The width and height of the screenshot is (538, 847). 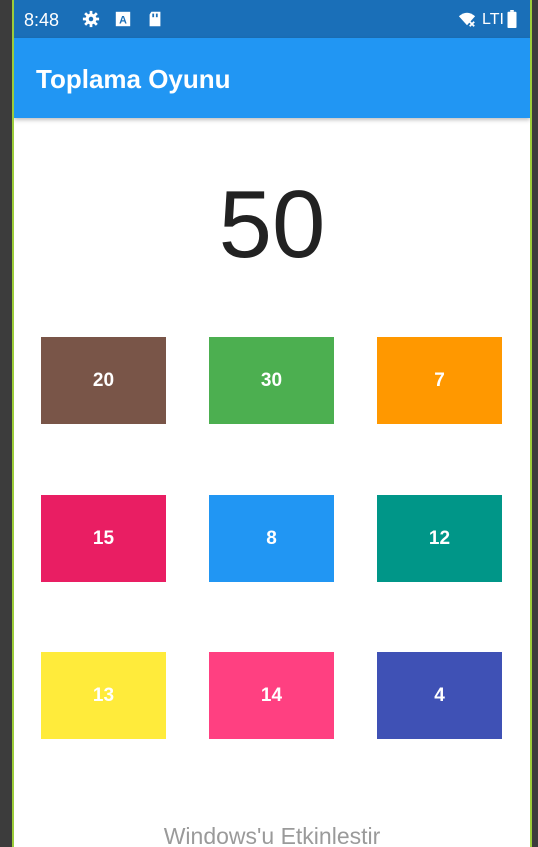 What do you see at coordinates (155, 19) in the screenshot?
I see `sd-card-icon` at bounding box center [155, 19].